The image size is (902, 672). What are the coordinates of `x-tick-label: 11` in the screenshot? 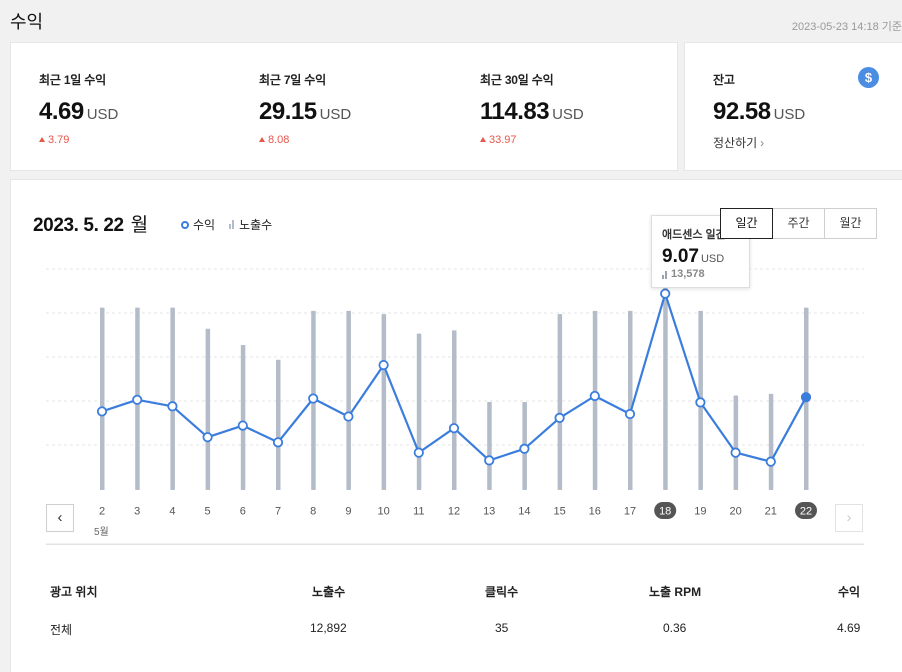 It's located at (418, 512).